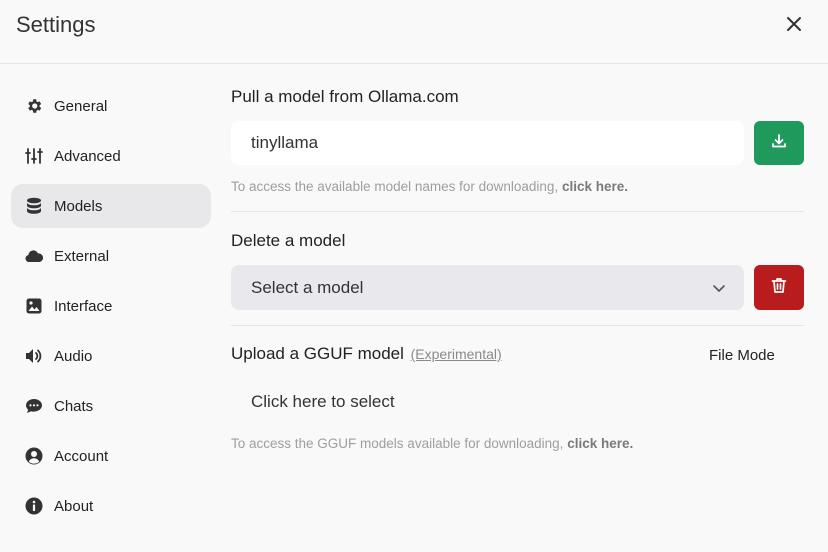  Describe the element at coordinates (73, 356) in the screenshot. I see `sidebar-item-label: Audio` at that location.